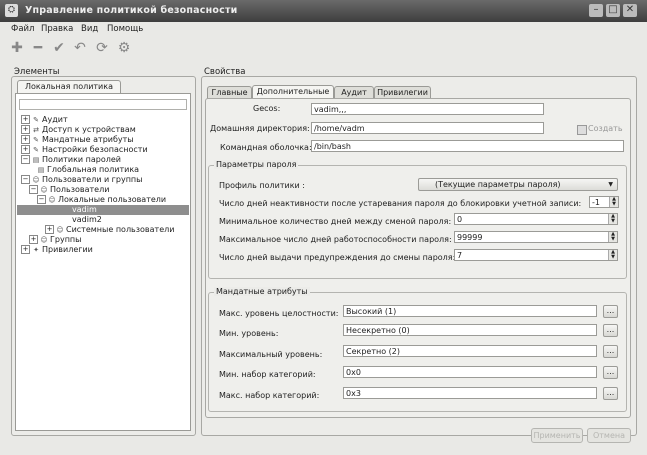 This screenshot has width=647, height=455. What do you see at coordinates (271, 354) in the screenshot?
I see `max-level-label: Максимальный уровень:` at bounding box center [271, 354].